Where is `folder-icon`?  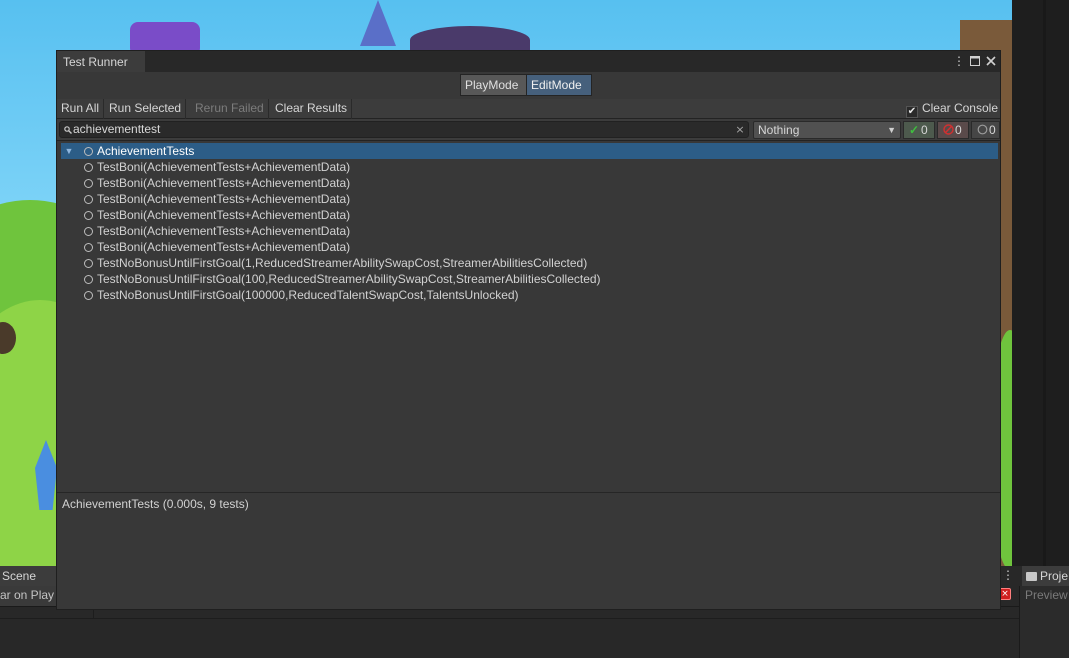 folder-icon is located at coordinates (1031, 576).